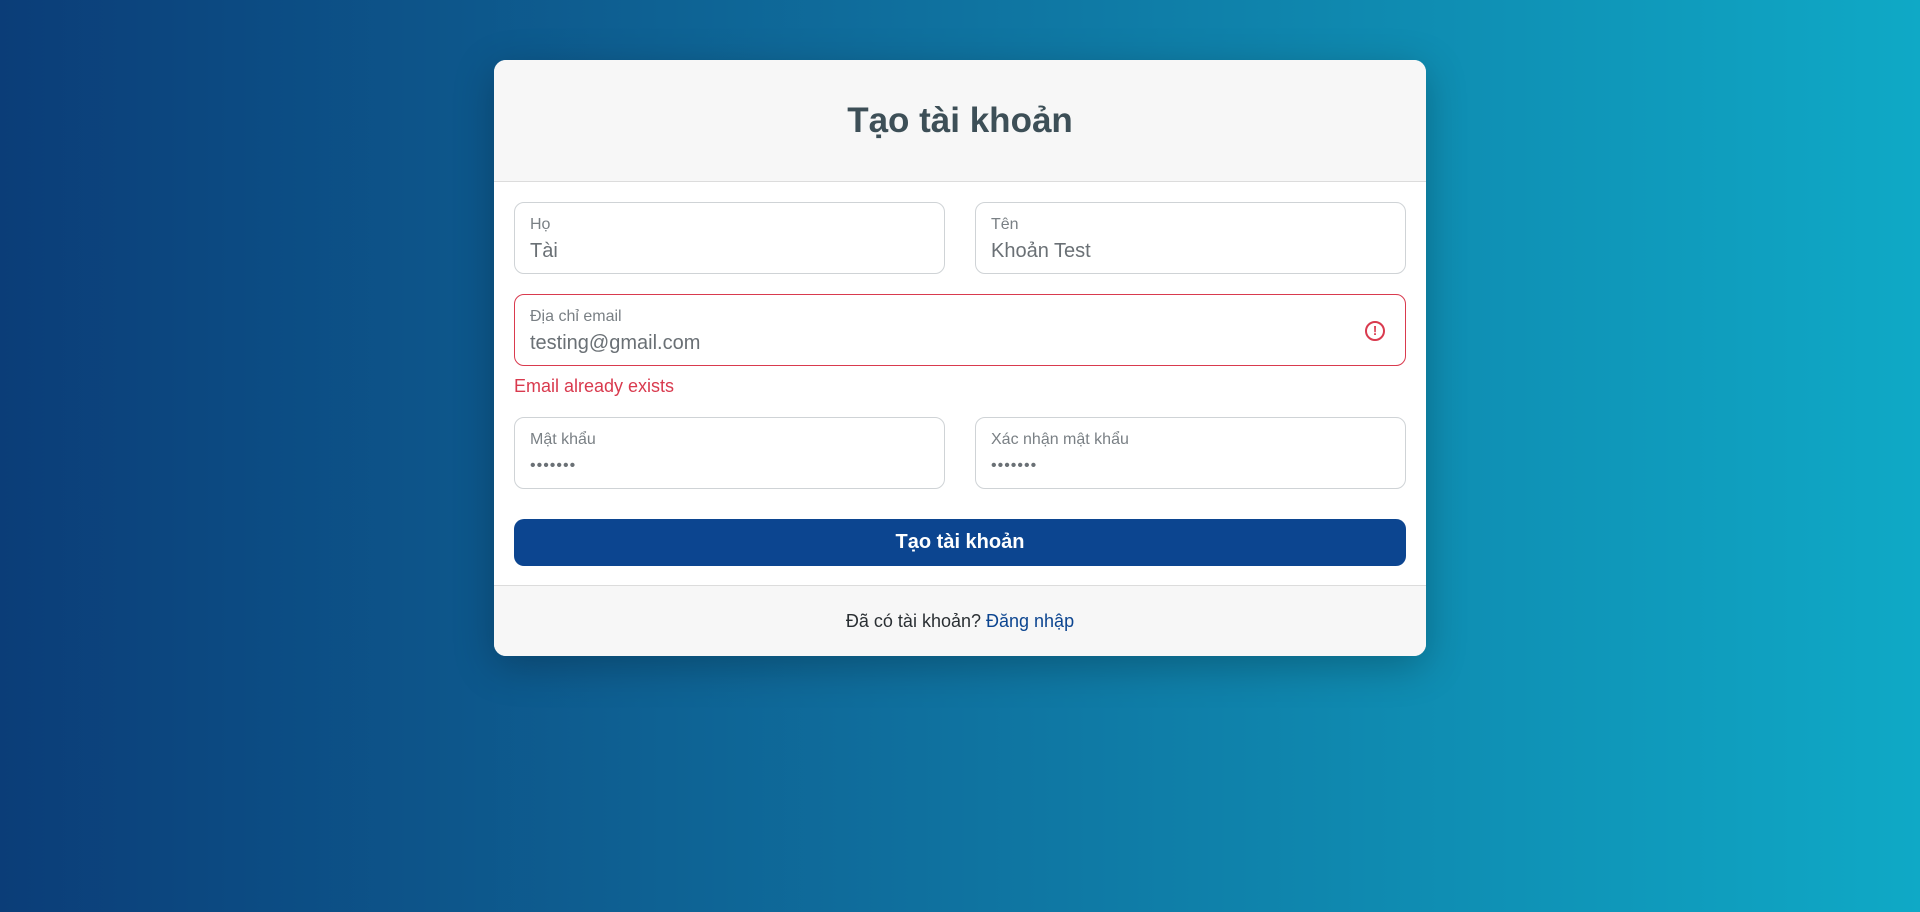  Describe the element at coordinates (960, 542) in the screenshot. I see `create-account-button: Tạo tài khoản` at that location.